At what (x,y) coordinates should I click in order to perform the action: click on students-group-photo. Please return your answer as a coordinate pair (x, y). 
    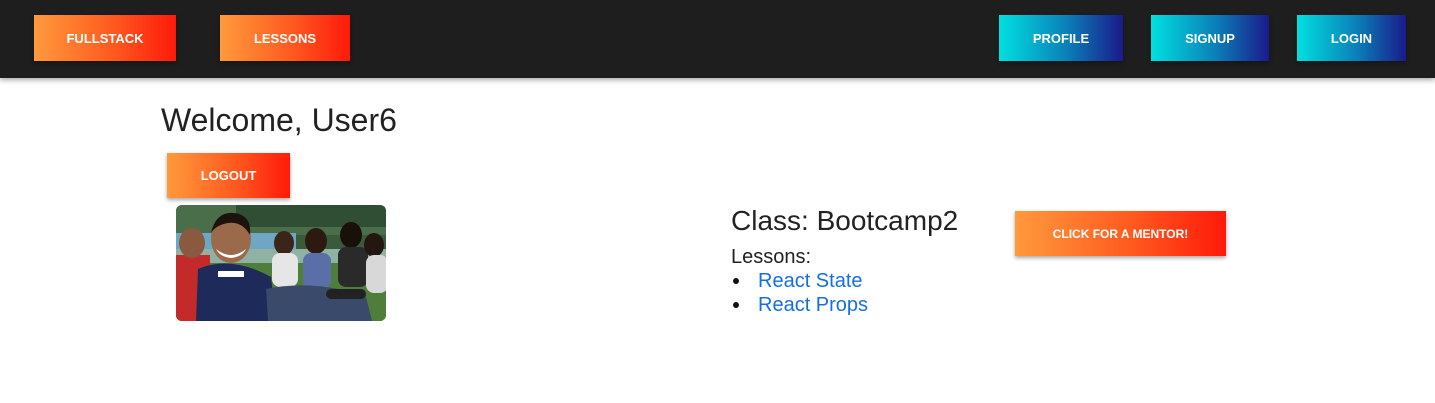
    Looking at the image, I should click on (281, 263).